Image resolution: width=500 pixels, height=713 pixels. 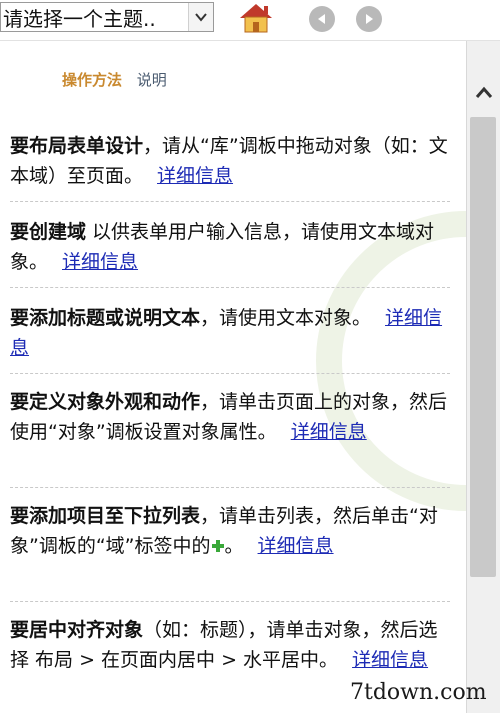 What do you see at coordinates (105, 318) in the screenshot?
I see `help-item-title: 要添加标题或说明文本` at bounding box center [105, 318].